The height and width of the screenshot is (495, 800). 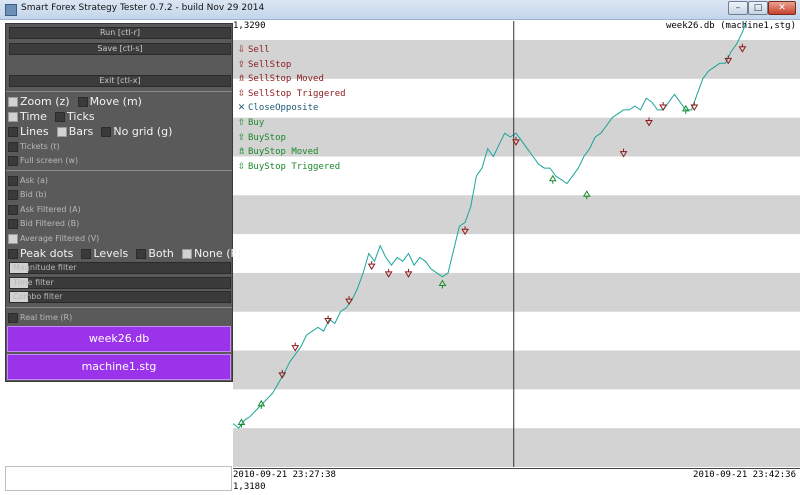 What do you see at coordinates (284, 475) in the screenshot?
I see `x-start-label: 2010-09-21 23:27:38` at bounding box center [284, 475].